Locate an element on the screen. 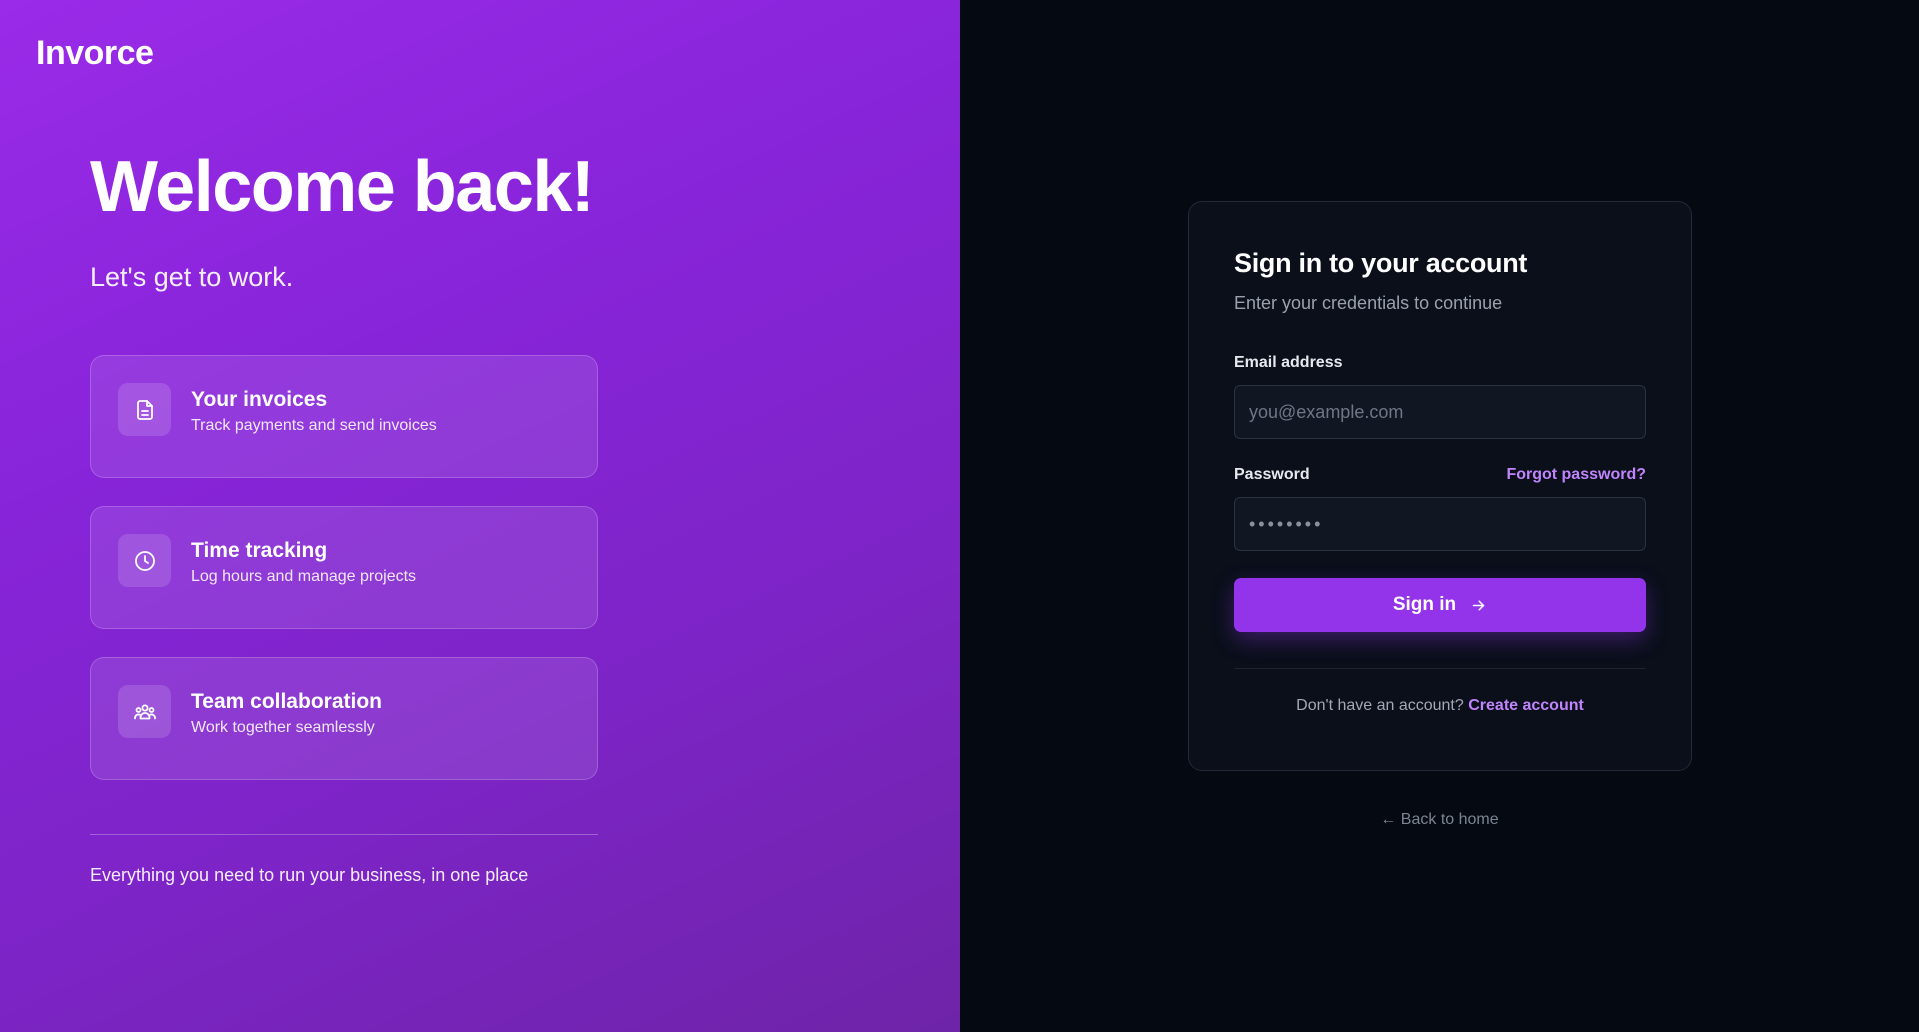 This screenshot has height=1032, width=1919. email-label-row: Email address is located at coordinates (1440, 363).